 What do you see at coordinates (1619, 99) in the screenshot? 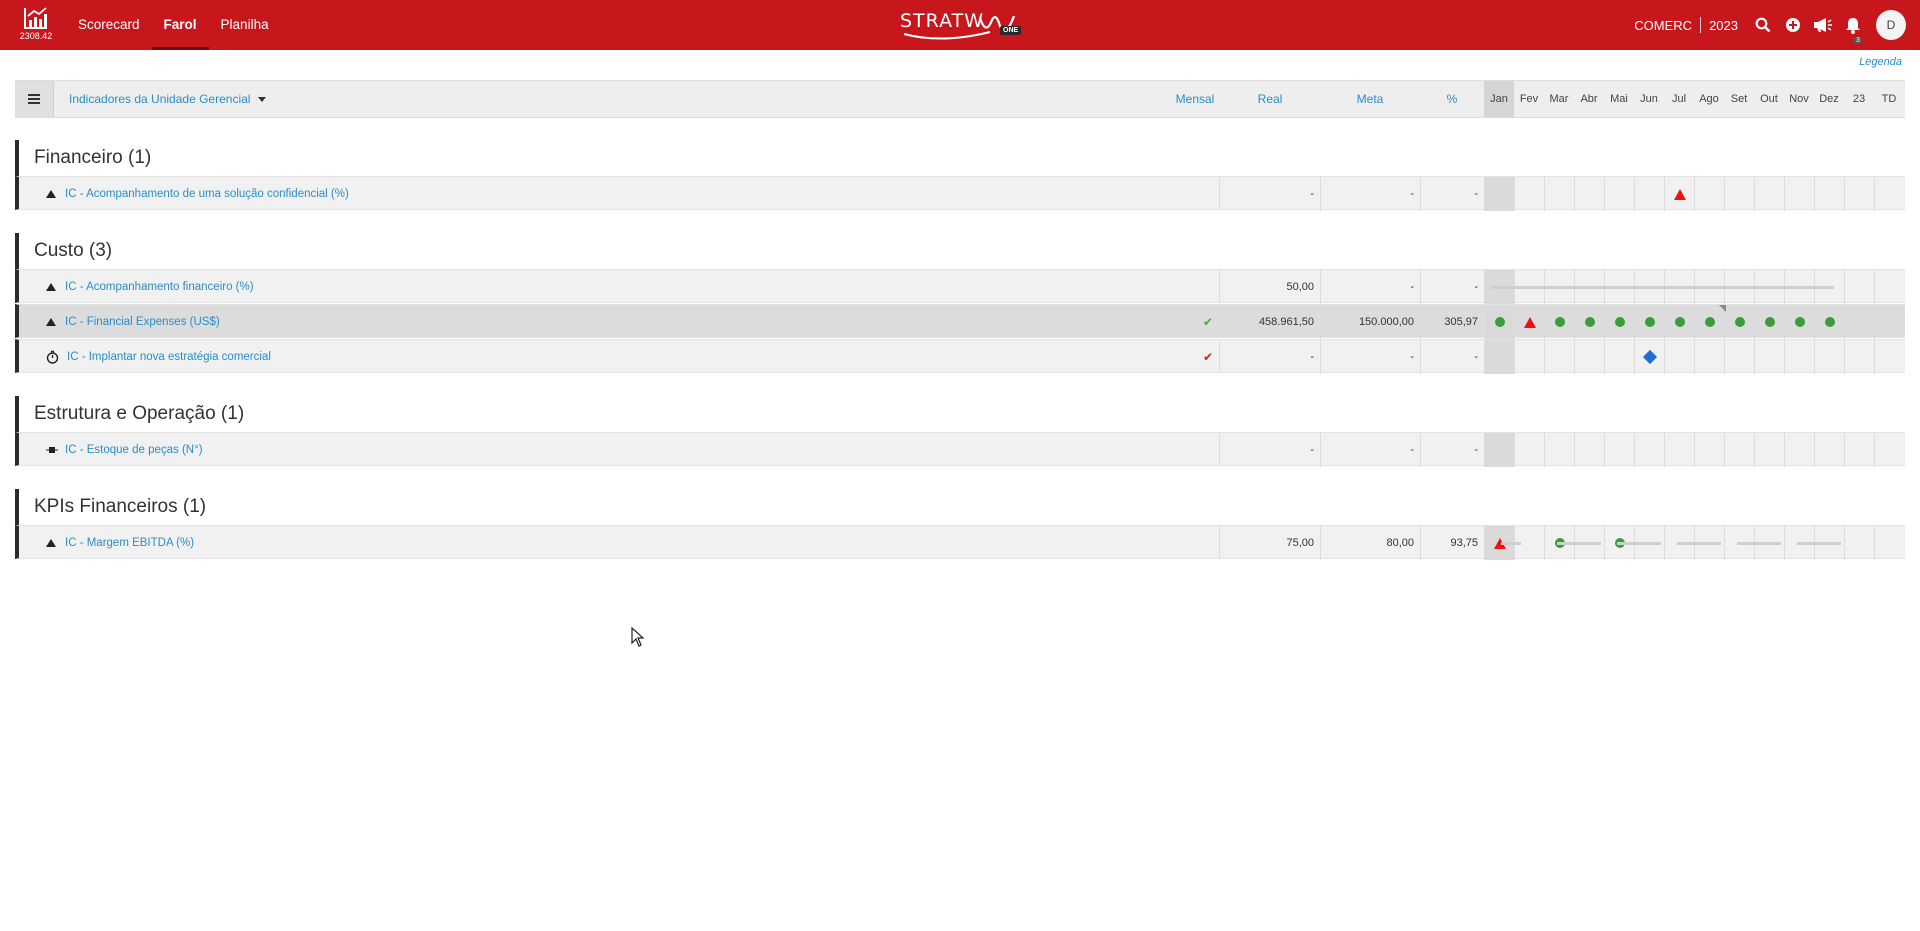
I see `col-month: Mai` at bounding box center [1619, 99].